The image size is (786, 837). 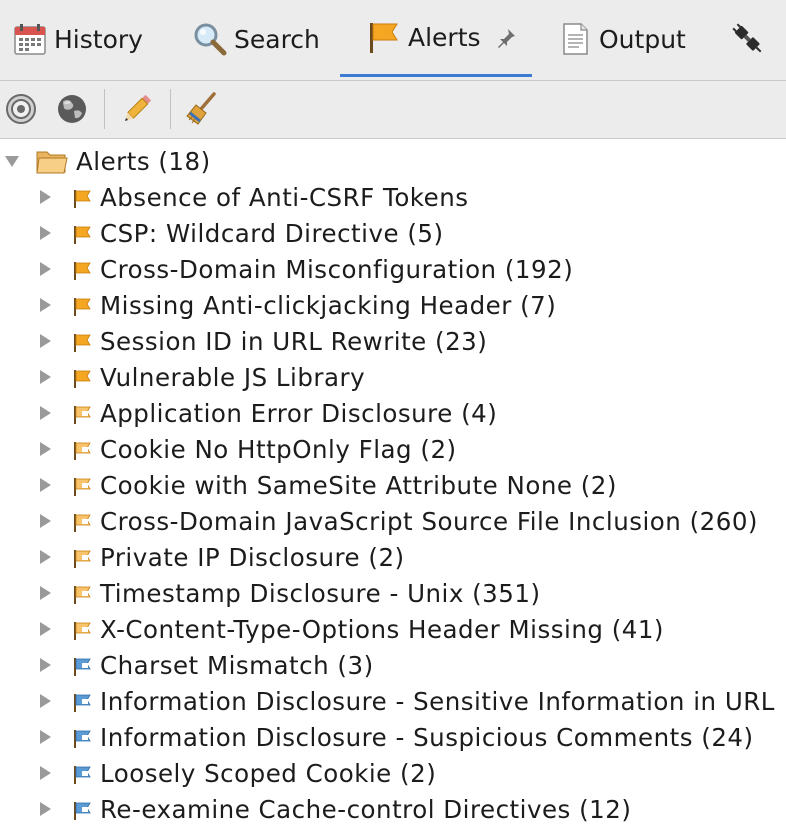 What do you see at coordinates (506, 37) in the screenshot?
I see `pin-icon` at bounding box center [506, 37].